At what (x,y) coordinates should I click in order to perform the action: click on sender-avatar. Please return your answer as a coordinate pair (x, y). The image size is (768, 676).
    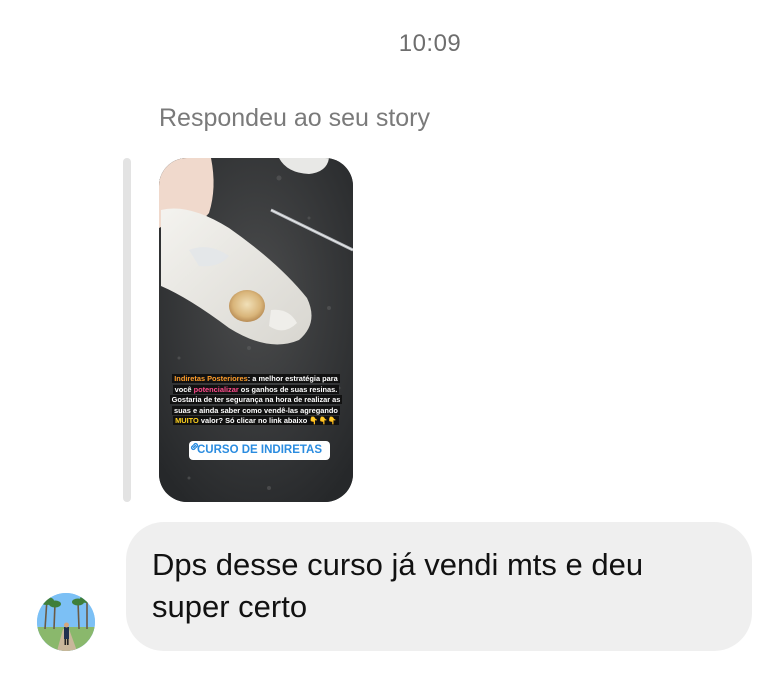
    Looking at the image, I should click on (66, 622).